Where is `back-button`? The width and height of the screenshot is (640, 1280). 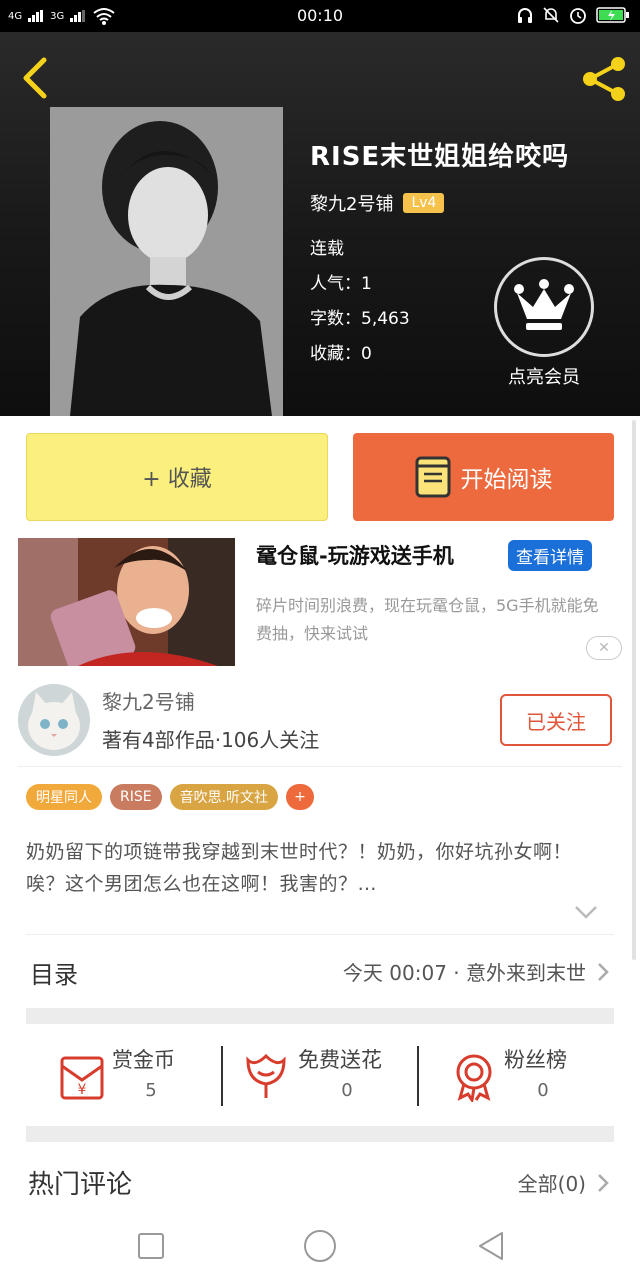 back-button is located at coordinates (36, 78).